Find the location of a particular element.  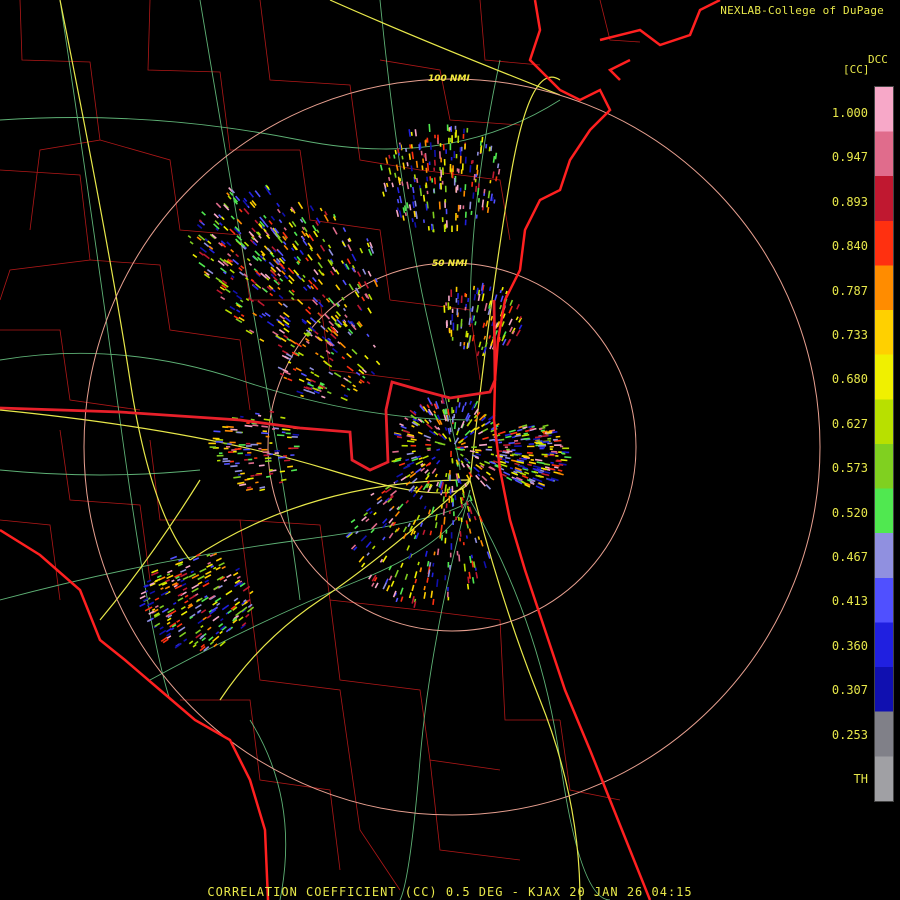

legend-tick-label: 0.893 is located at coordinates (849, 201).